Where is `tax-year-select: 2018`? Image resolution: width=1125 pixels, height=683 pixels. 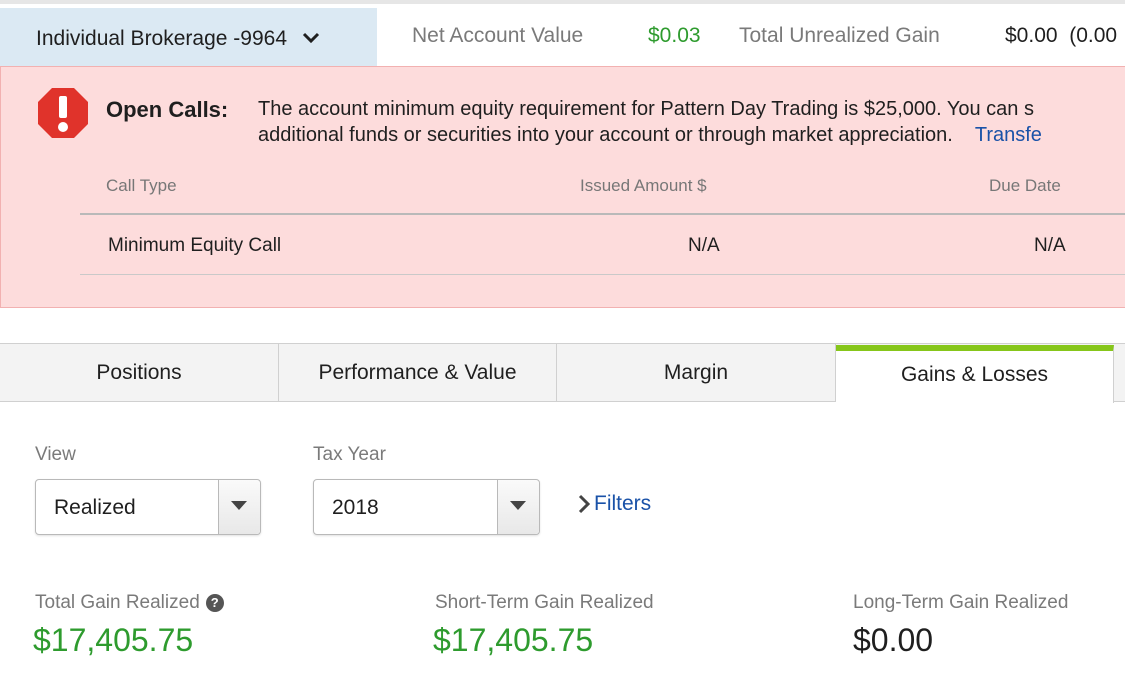 tax-year-select: 2018 is located at coordinates (426, 507).